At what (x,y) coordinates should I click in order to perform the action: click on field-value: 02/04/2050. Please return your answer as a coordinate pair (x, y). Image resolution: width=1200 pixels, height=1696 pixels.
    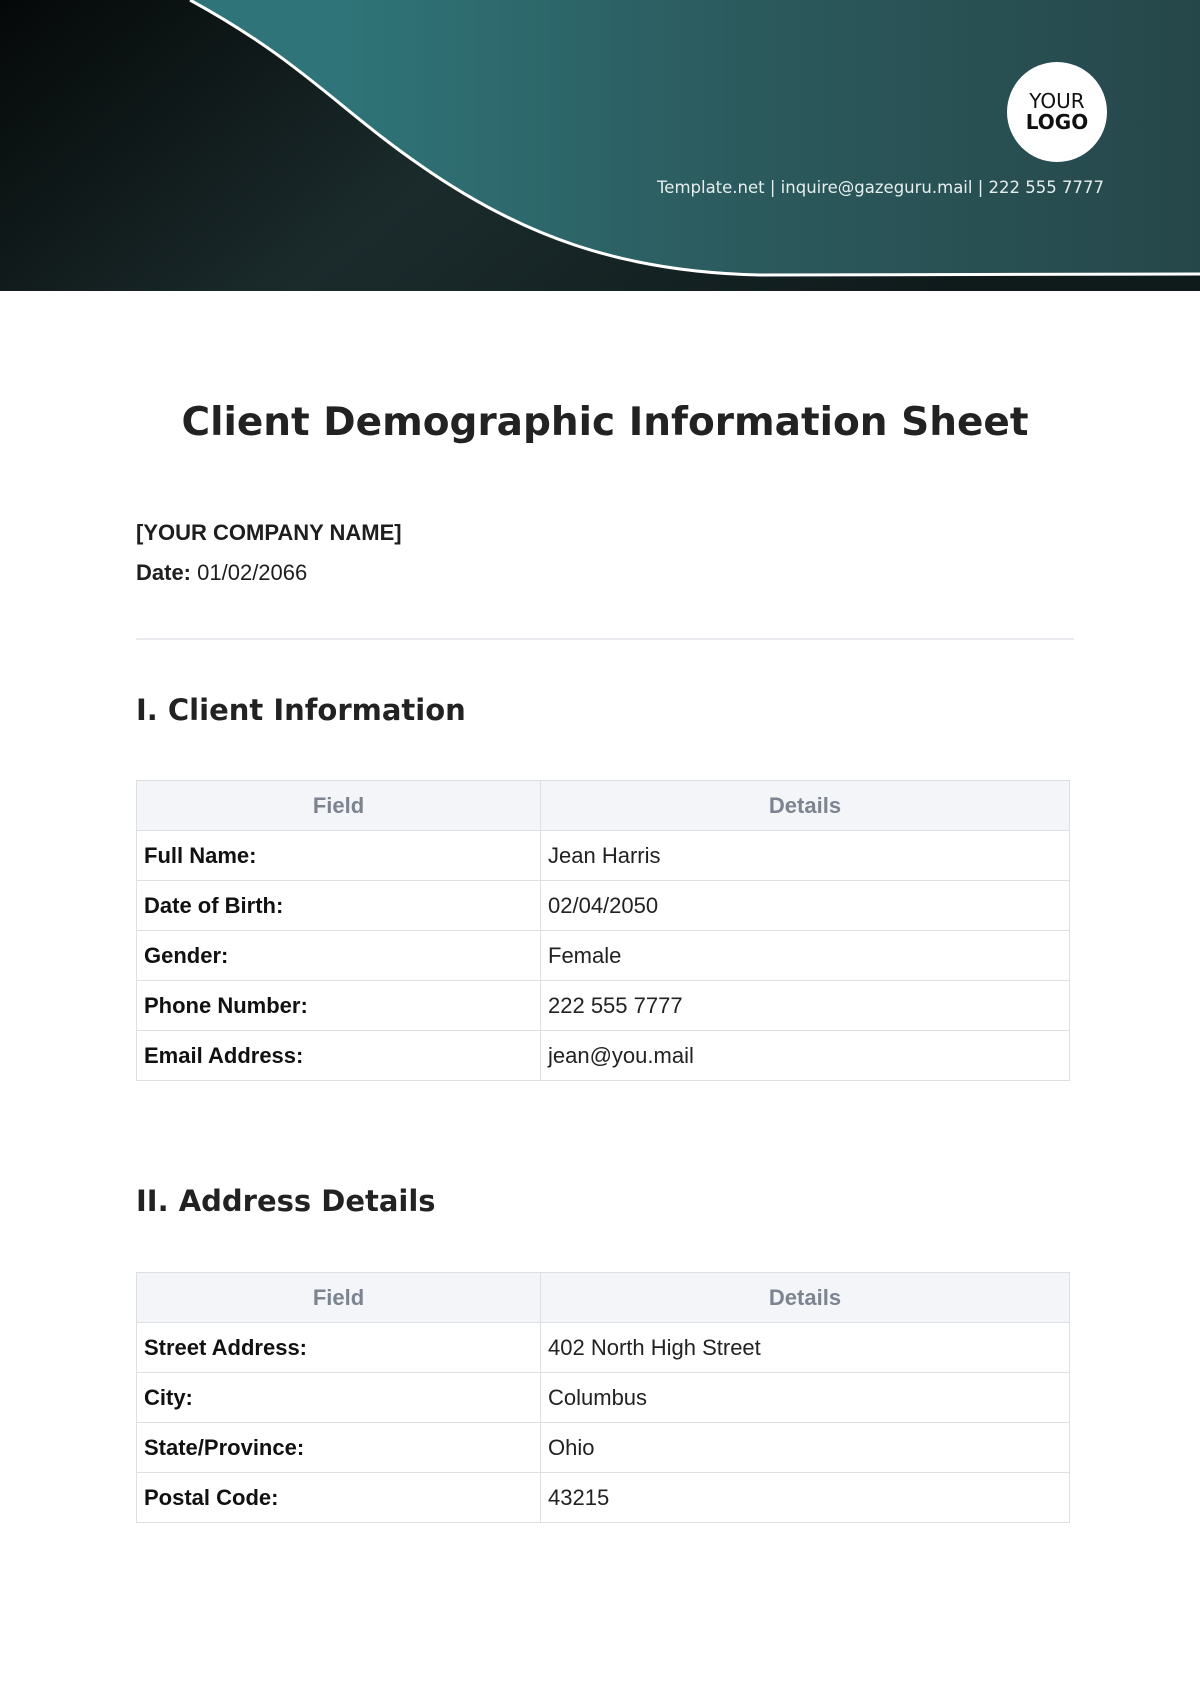
    Looking at the image, I should click on (805, 905).